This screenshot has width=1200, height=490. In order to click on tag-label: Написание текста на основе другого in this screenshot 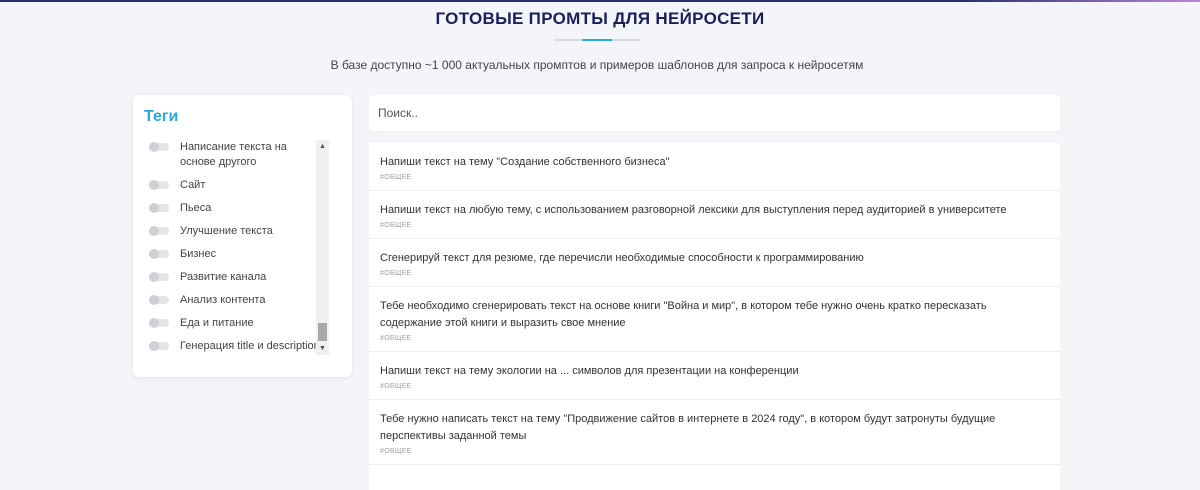, I will do `click(233, 154)`.